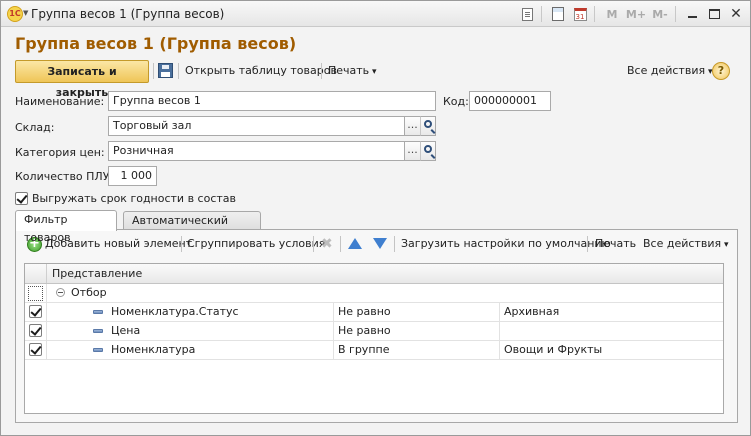 The height and width of the screenshot is (436, 751). Describe the element at coordinates (352, 71) in the screenshot. I see `print-menu-button: Печать` at that location.